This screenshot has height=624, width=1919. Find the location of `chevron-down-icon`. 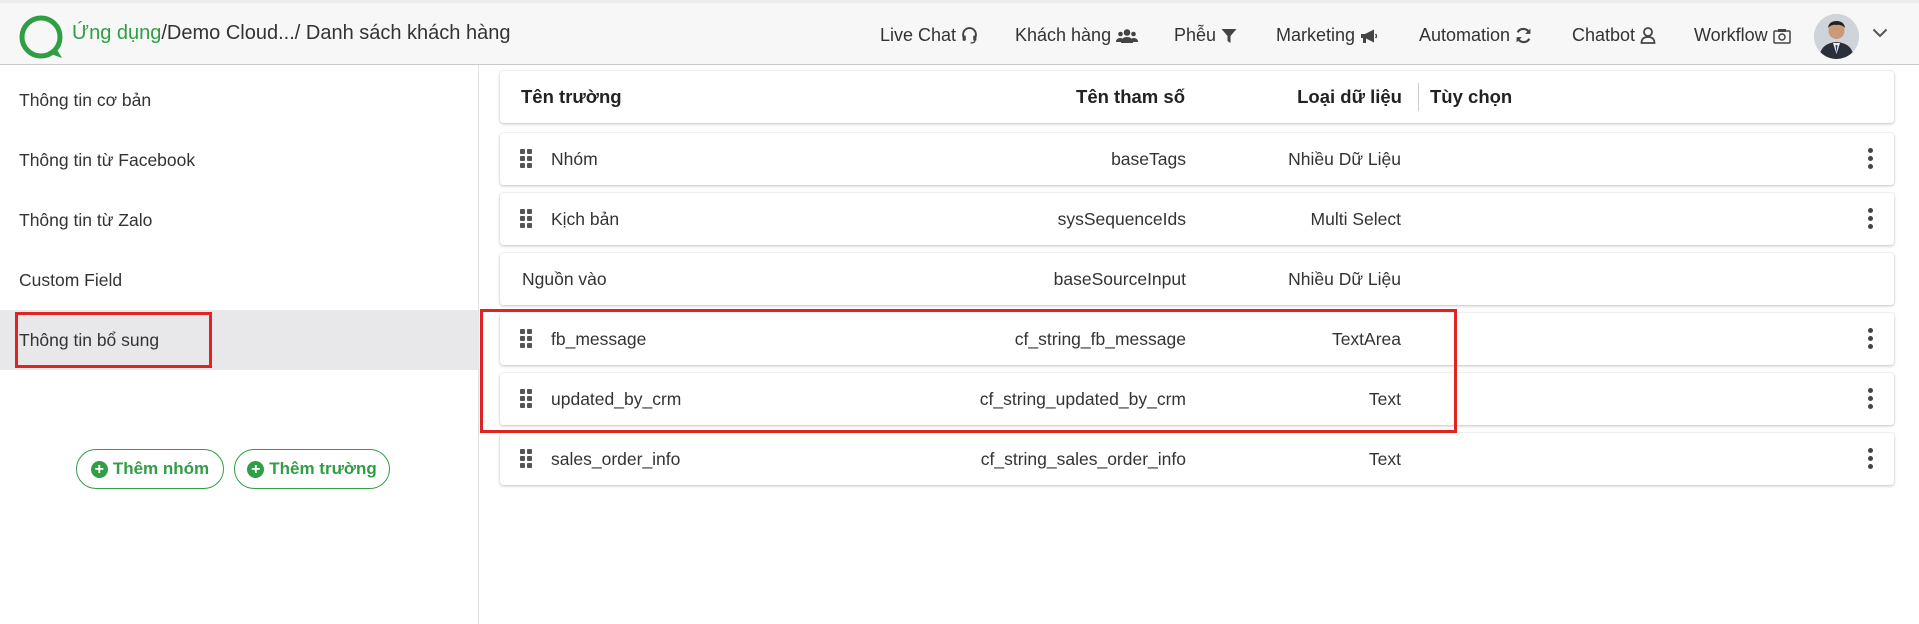

chevron-down-icon is located at coordinates (1880, 33).